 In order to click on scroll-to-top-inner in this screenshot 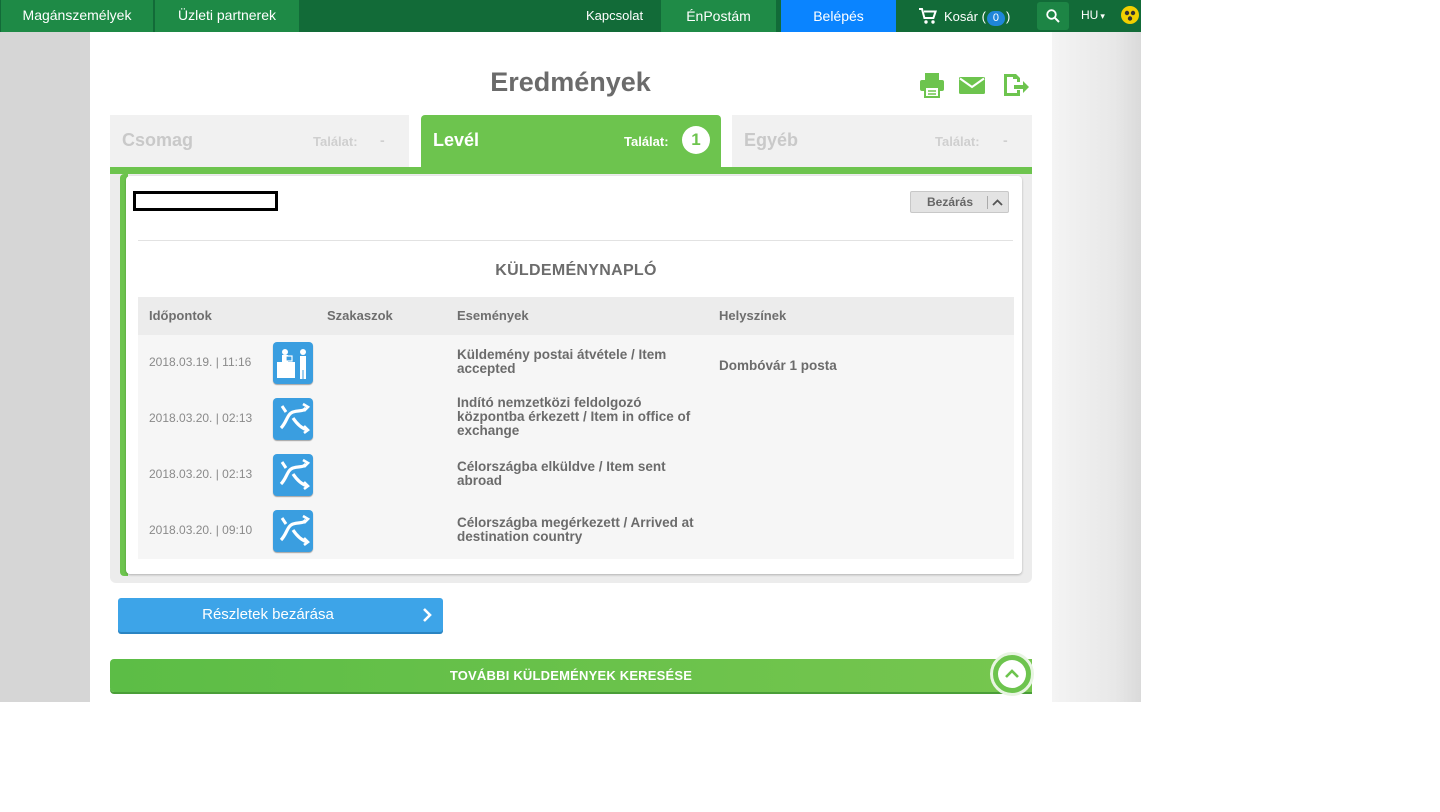, I will do `click(1012, 674)`.